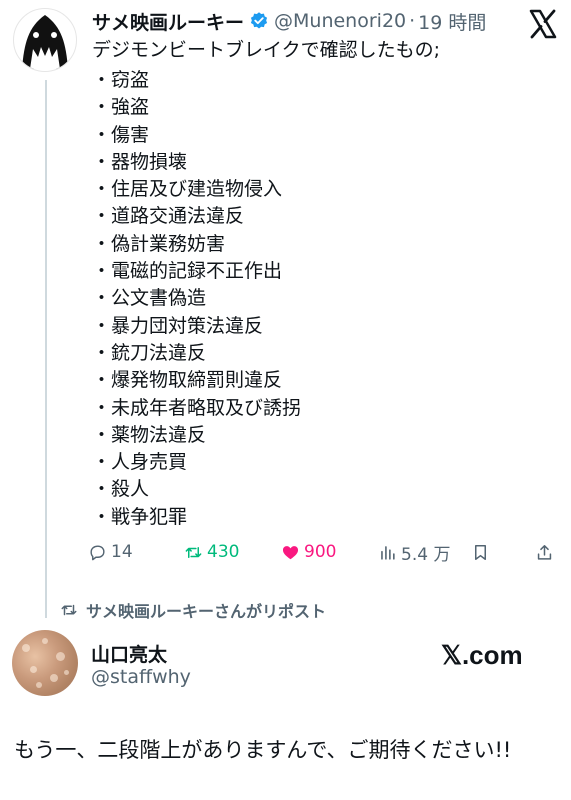 Image resolution: width=571 pixels, height=800 pixels. I want to click on bookmark-button, so click(482, 552).